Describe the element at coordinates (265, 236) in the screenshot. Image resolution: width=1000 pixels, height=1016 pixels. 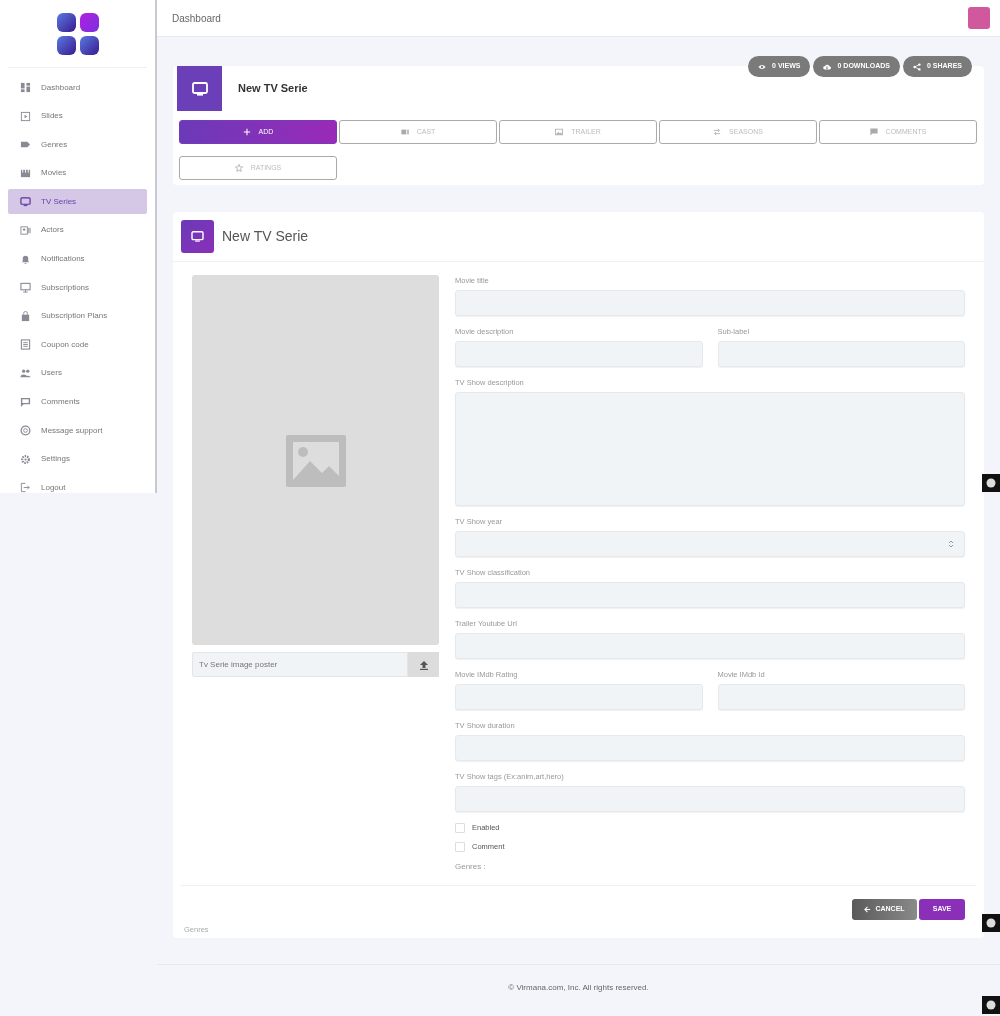
I see `form-title: New TV Serie` at that location.